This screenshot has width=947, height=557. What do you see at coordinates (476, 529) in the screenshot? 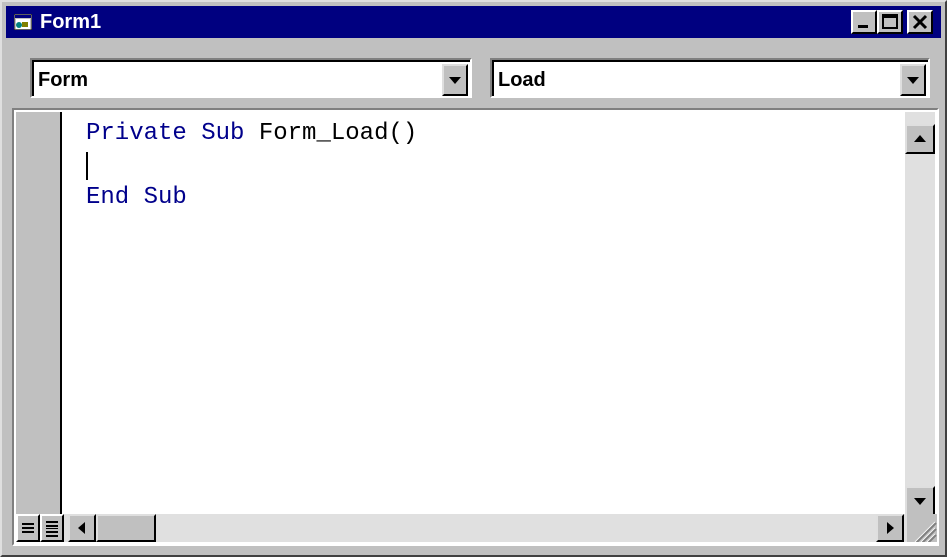
I see `horizontal-scrollbar` at bounding box center [476, 529].